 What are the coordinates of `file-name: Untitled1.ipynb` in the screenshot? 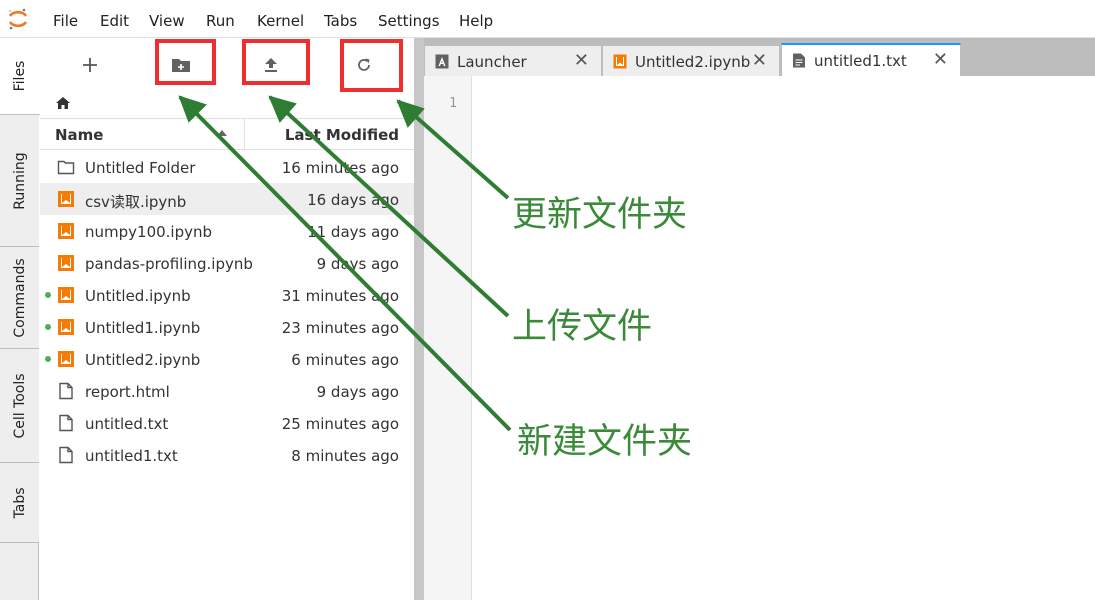 It's located at (143, 328).